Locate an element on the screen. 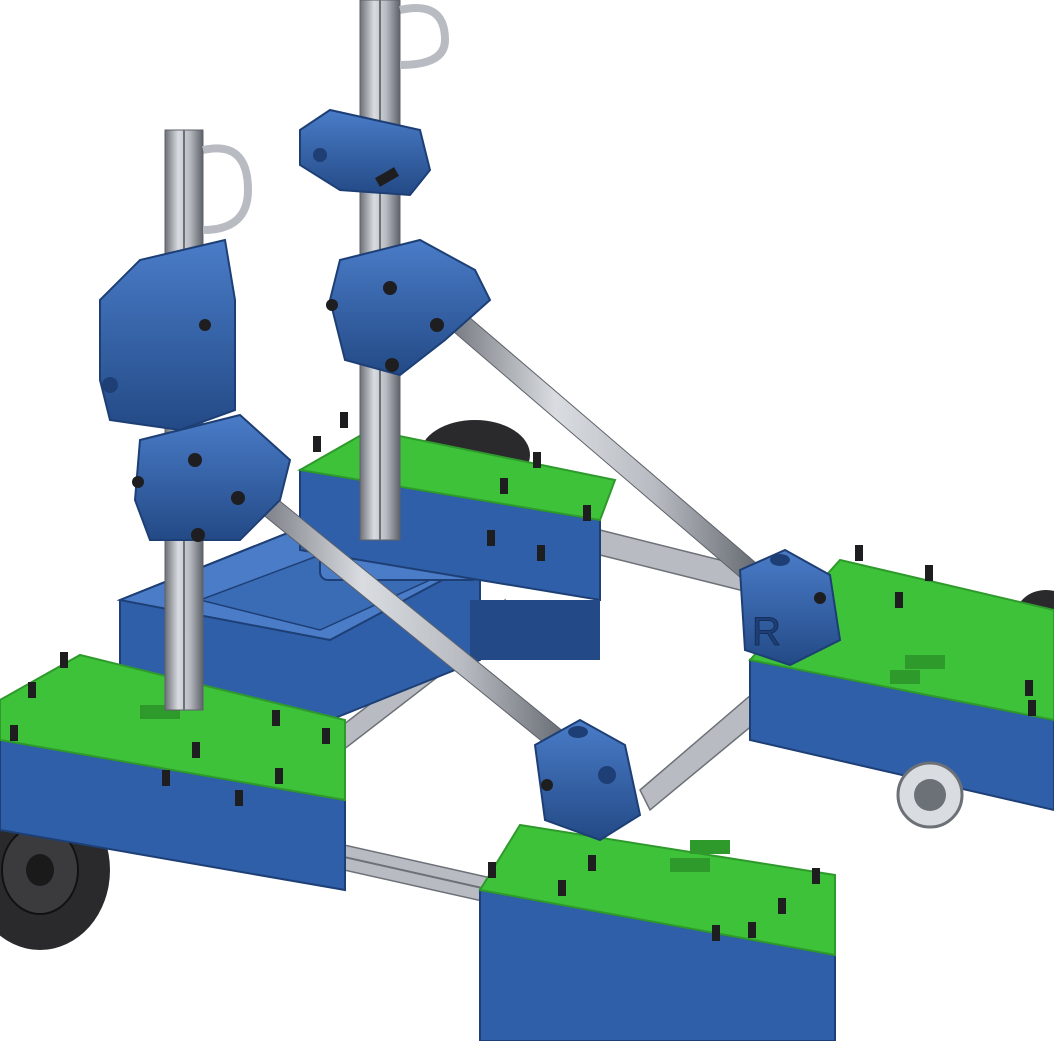 This screenshot has height=1041, width=1054. mast-joint-center is located at coordinates (409, 307).